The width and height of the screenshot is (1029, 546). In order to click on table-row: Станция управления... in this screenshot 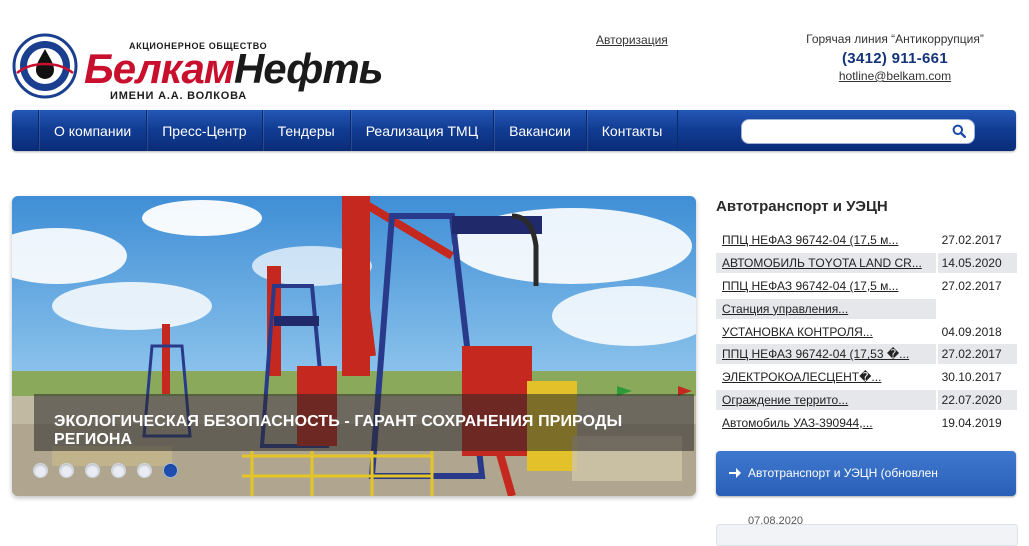, I will do `click(866, 308)`.